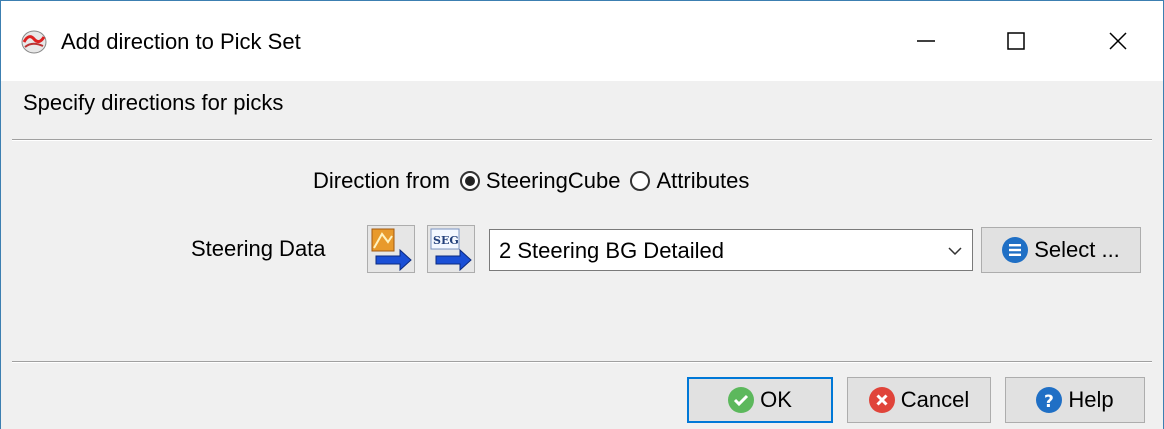 This screenshot has width=1164, height=429. I want to click on ok-button: OK, so click(760, 400).